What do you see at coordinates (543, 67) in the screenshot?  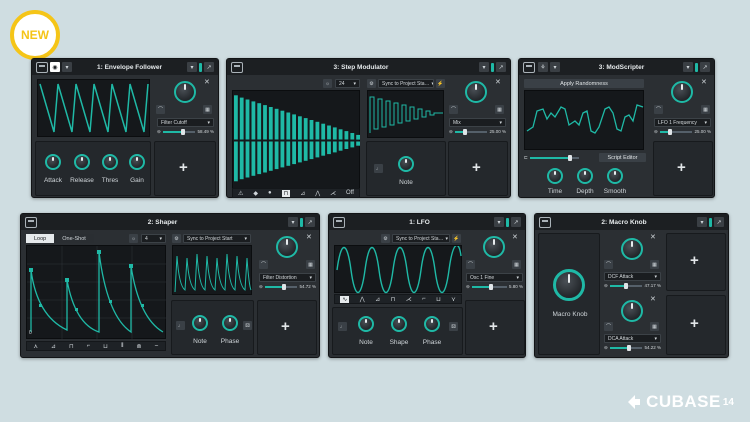 I see `flow-icon: ⚘` at bounding box center [543, 67].